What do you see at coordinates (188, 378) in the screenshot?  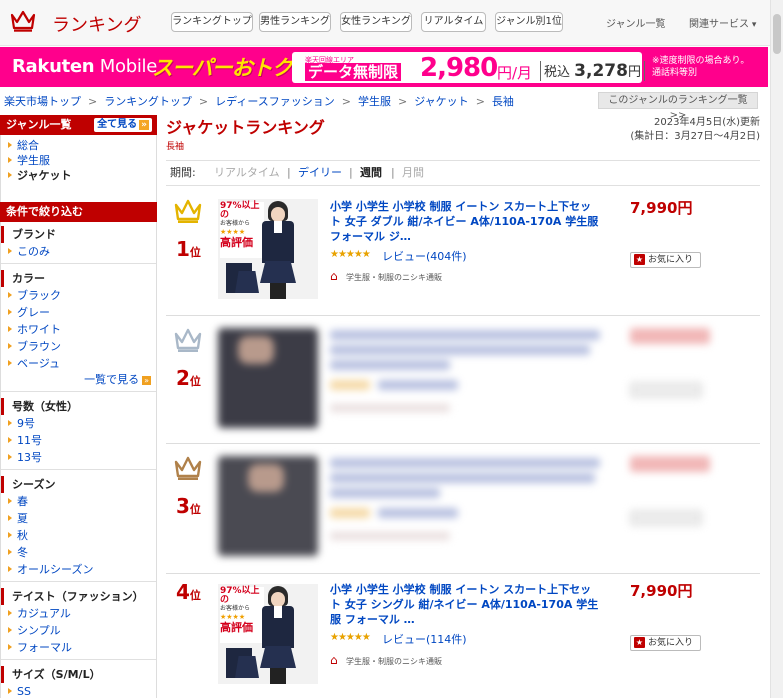 I see `rank-number: 2位` at bounding box center [188, 378].